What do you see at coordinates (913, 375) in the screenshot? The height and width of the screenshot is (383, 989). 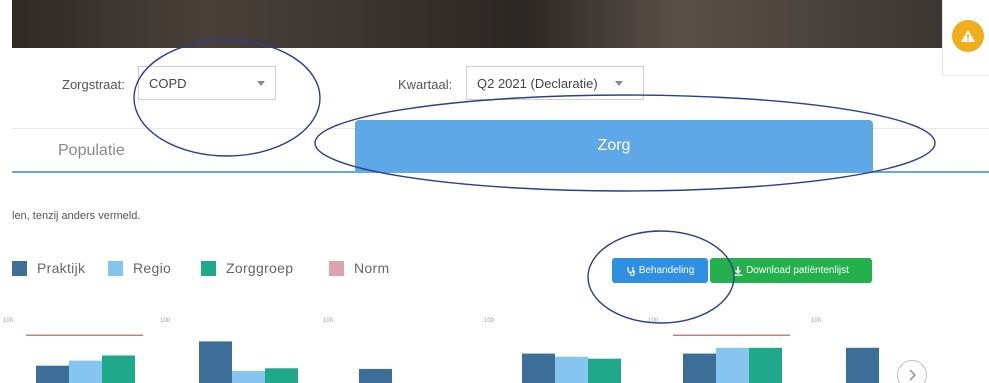 I see `chevron-right-icon` at bounding box center [913, 375].